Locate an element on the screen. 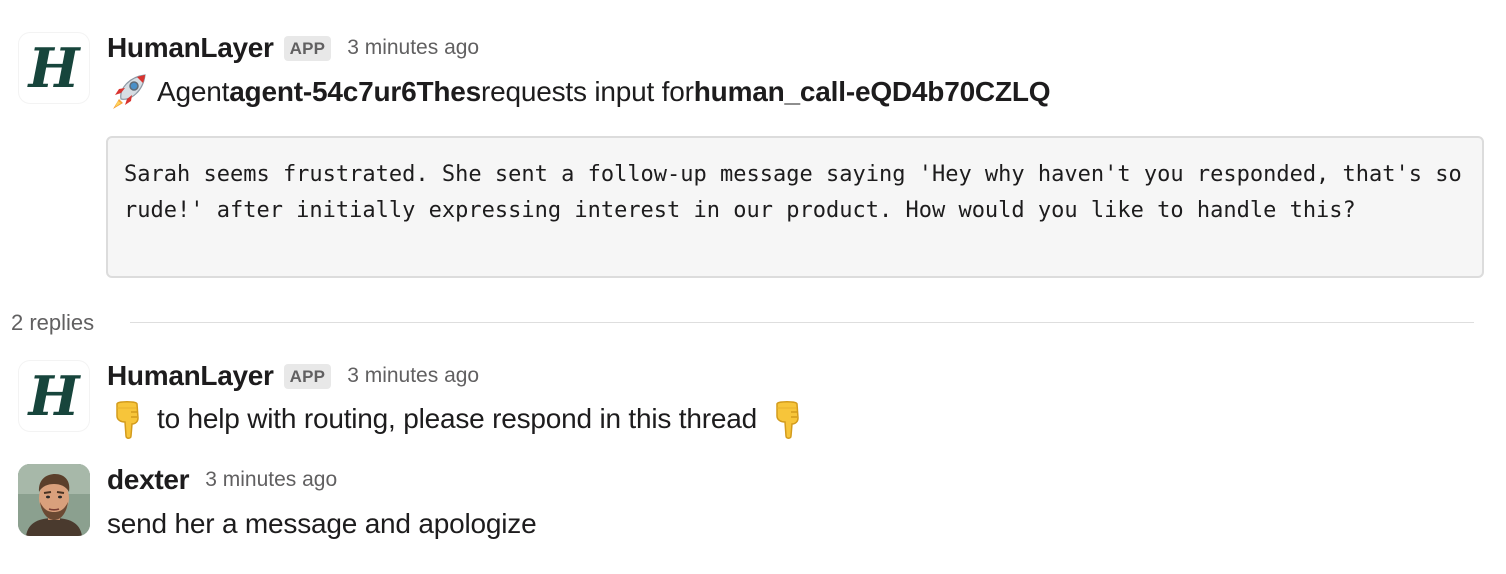 The height and width of the screenshot is (574, 1506). message-header: dexter 3 minutes ago is located at coordinates (222, 480).